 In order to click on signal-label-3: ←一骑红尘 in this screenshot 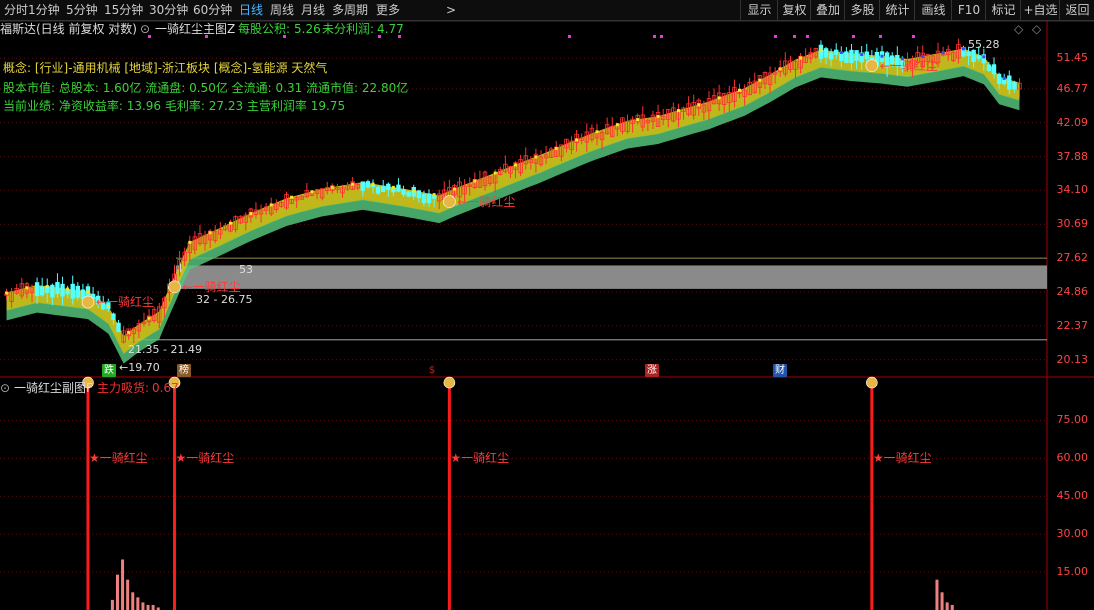, I will do `click(908, 65)`.